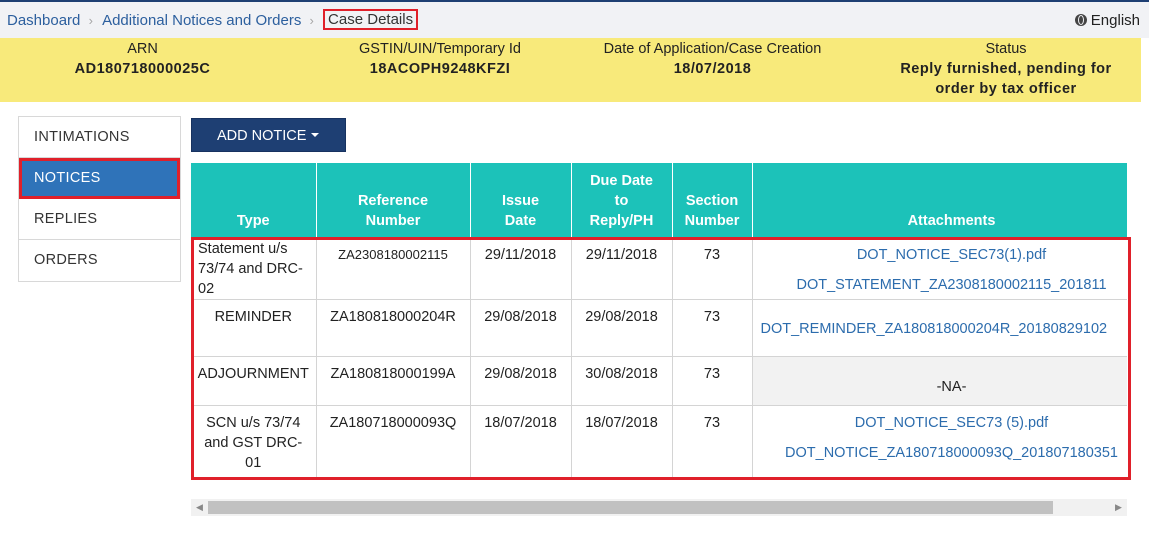 The width and height of the screenshot is (1149, 544). I want to click on cell-due-date: 30/08/2018, so click(622, 381).